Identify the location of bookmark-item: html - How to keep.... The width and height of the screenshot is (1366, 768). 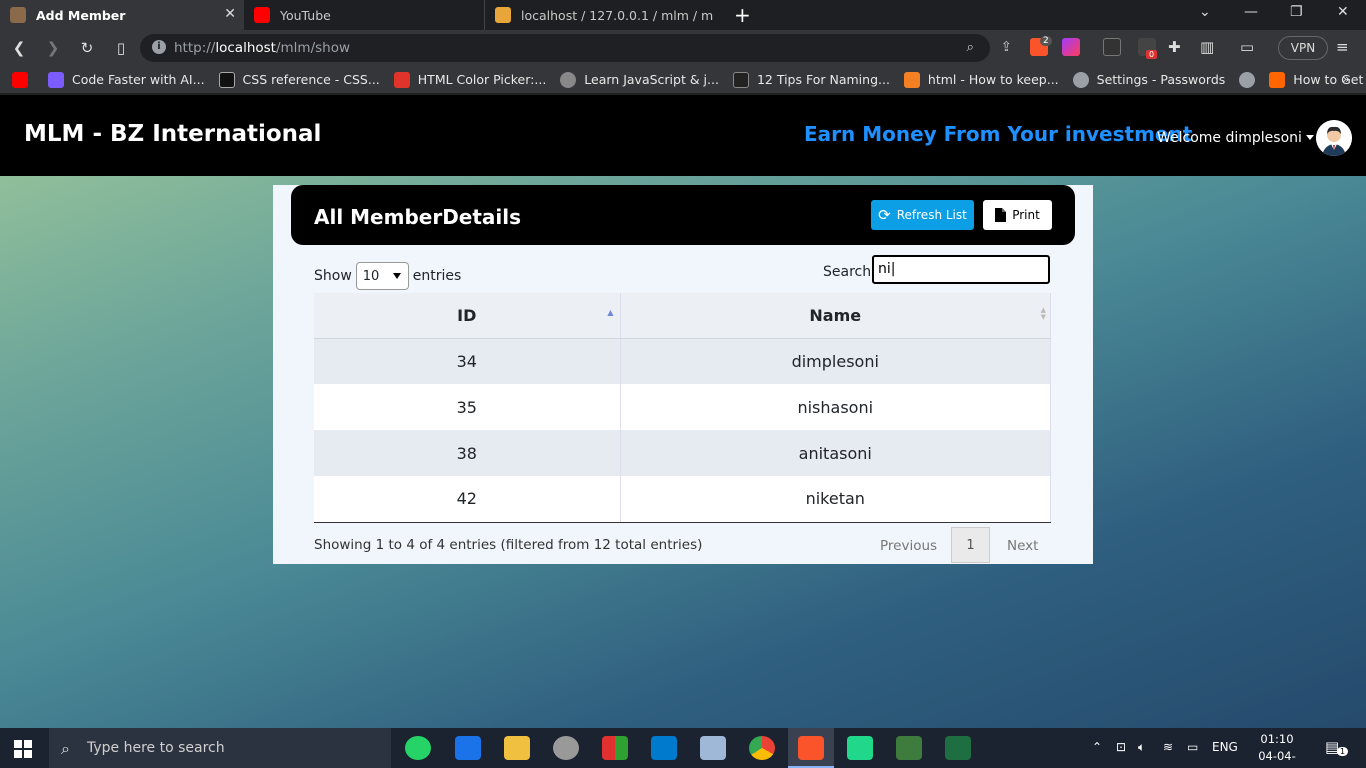
(981, 79).